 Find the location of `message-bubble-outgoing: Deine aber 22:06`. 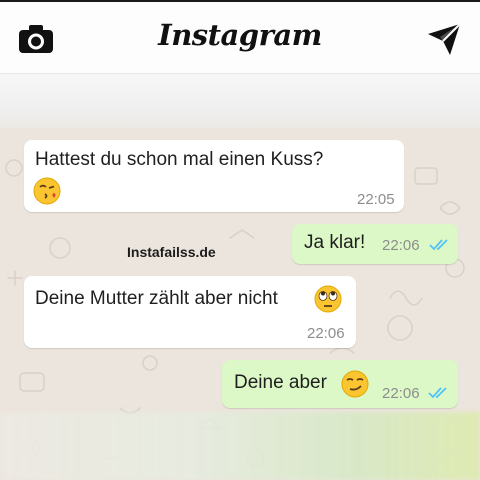

message-bubble-outgoing: Deine aber 22:06 is located at coordinates (340, 384).